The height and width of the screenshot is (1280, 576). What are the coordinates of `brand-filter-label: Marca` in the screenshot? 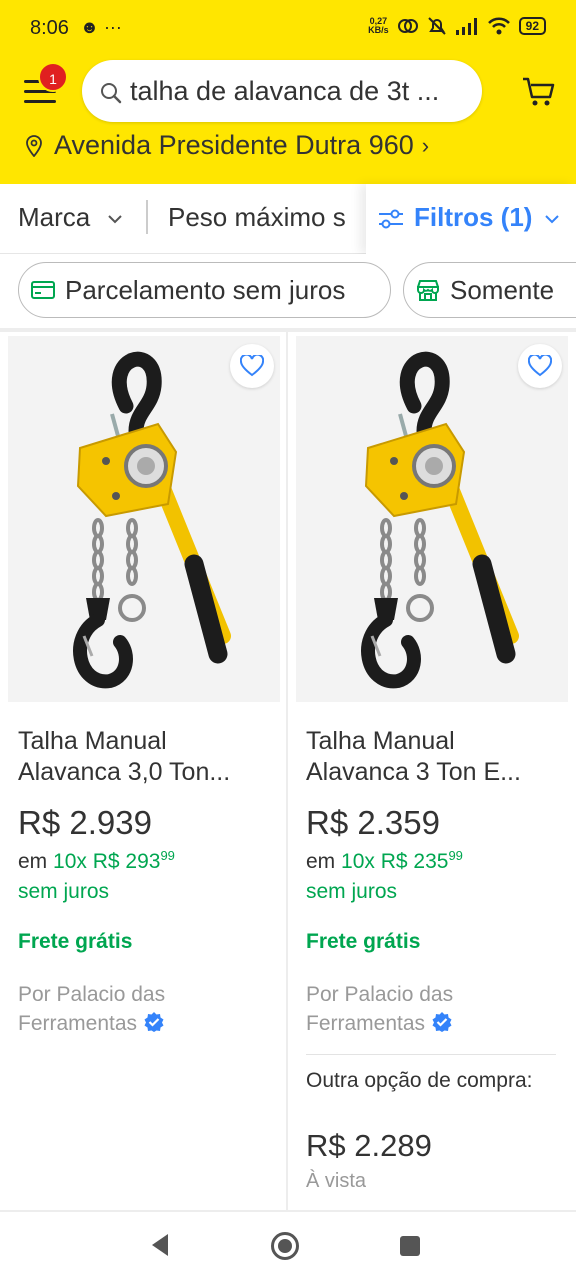 It's located at (54, 217).